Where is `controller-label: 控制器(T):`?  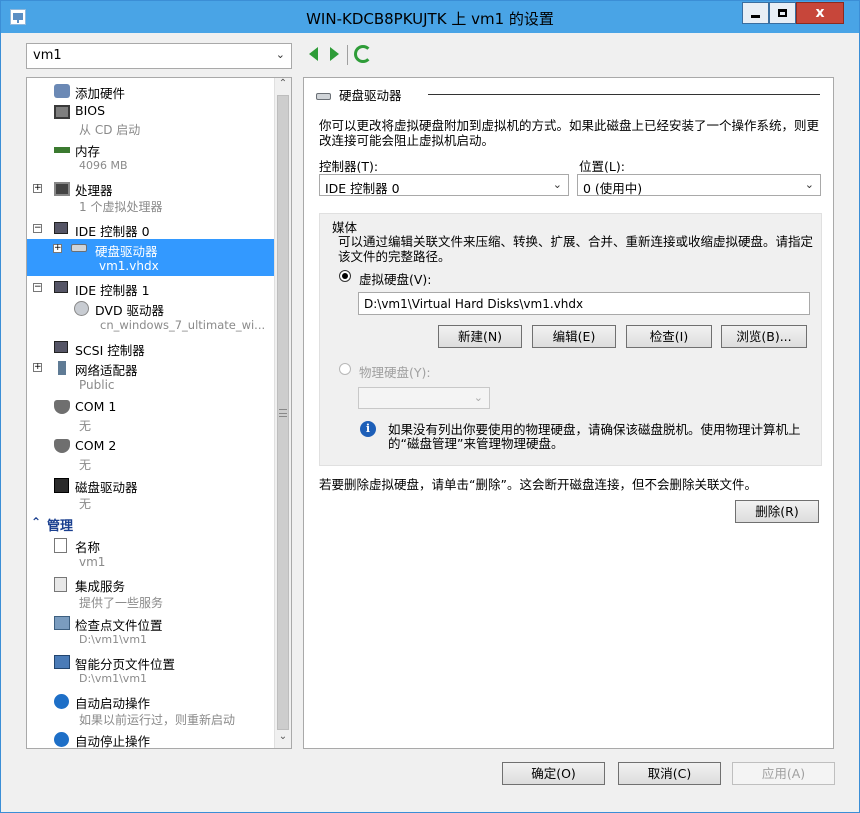
controller-label: 控制器(T): is located at coordinates (349, 166).